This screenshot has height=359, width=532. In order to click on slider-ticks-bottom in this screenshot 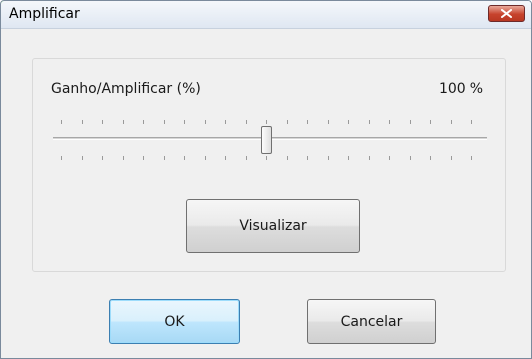, I will do `click(266, 158)`.